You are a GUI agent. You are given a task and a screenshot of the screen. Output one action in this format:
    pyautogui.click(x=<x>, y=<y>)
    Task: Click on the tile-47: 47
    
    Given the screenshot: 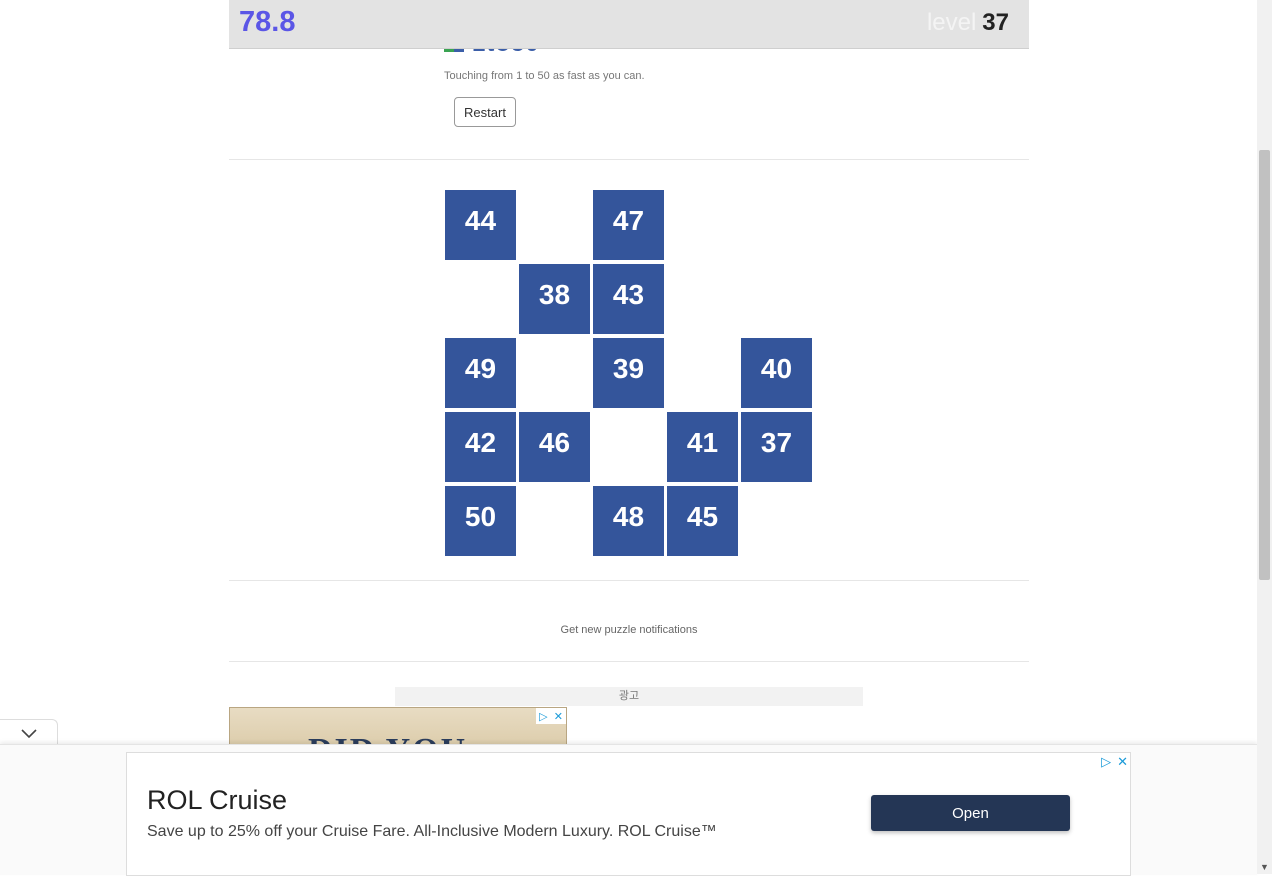 What is the action you would take?
    pyautogui.click(x=628, y=225)
    